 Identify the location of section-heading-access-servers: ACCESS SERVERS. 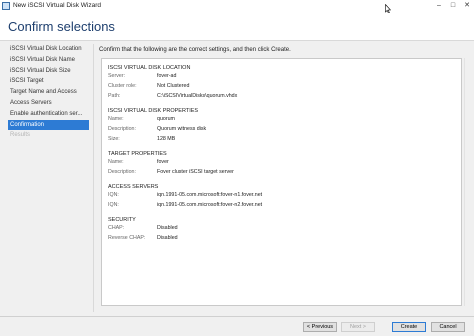
(133, 187).